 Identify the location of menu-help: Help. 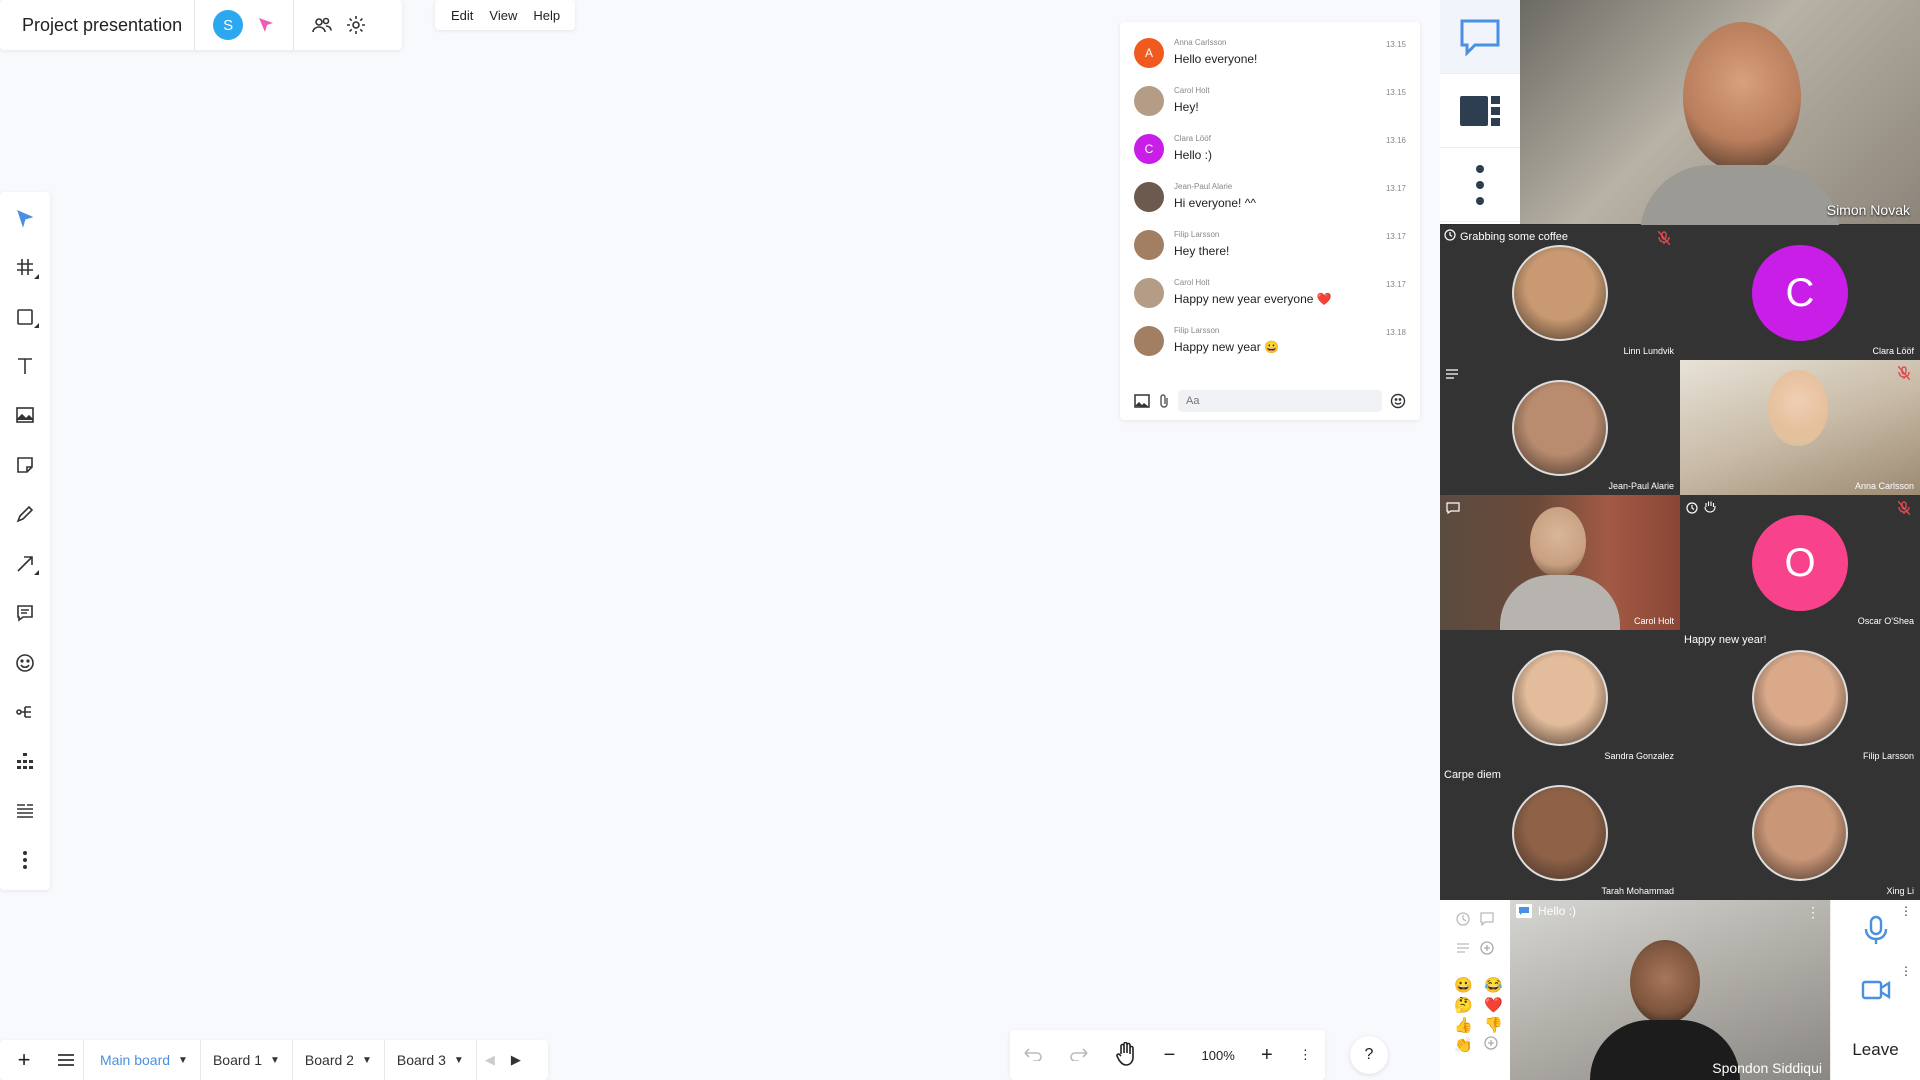
(546, 15).